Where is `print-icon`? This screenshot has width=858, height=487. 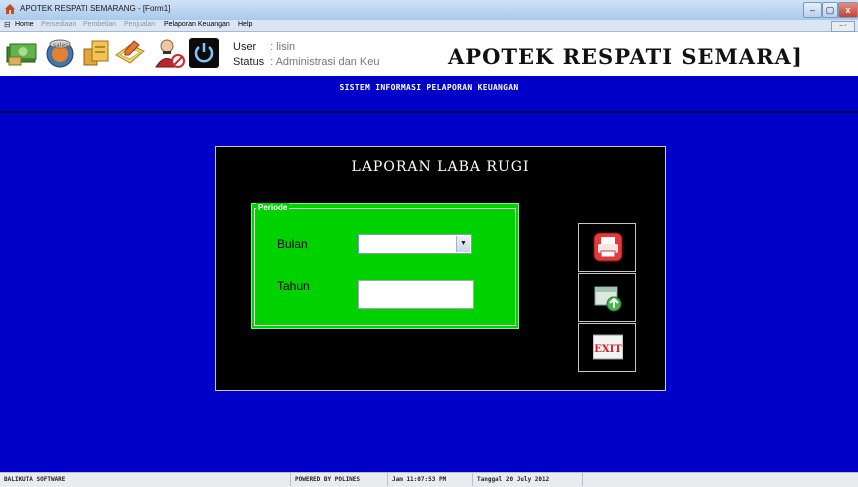
print-icon is located at coordinates (608, 247).